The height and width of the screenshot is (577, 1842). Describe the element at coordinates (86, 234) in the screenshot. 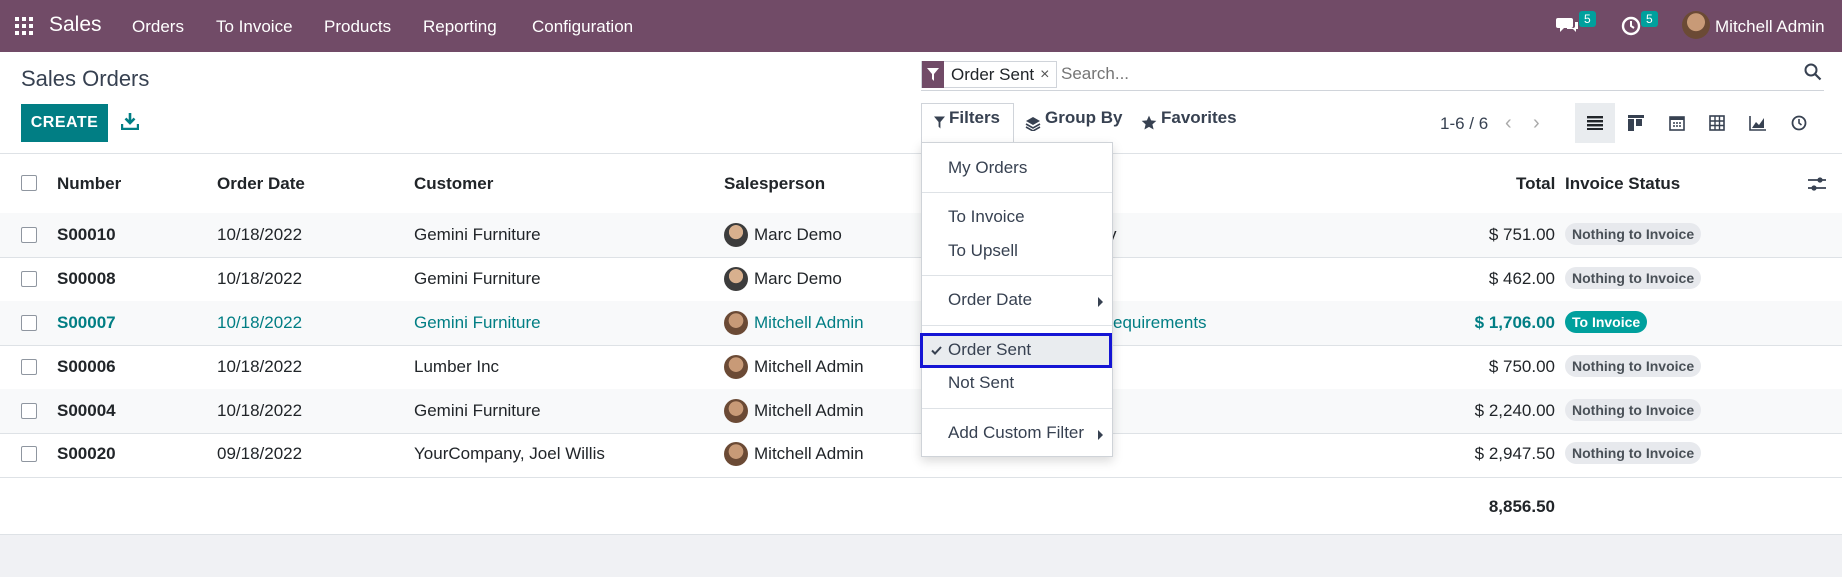

I see `order-number: S00010` at that location.